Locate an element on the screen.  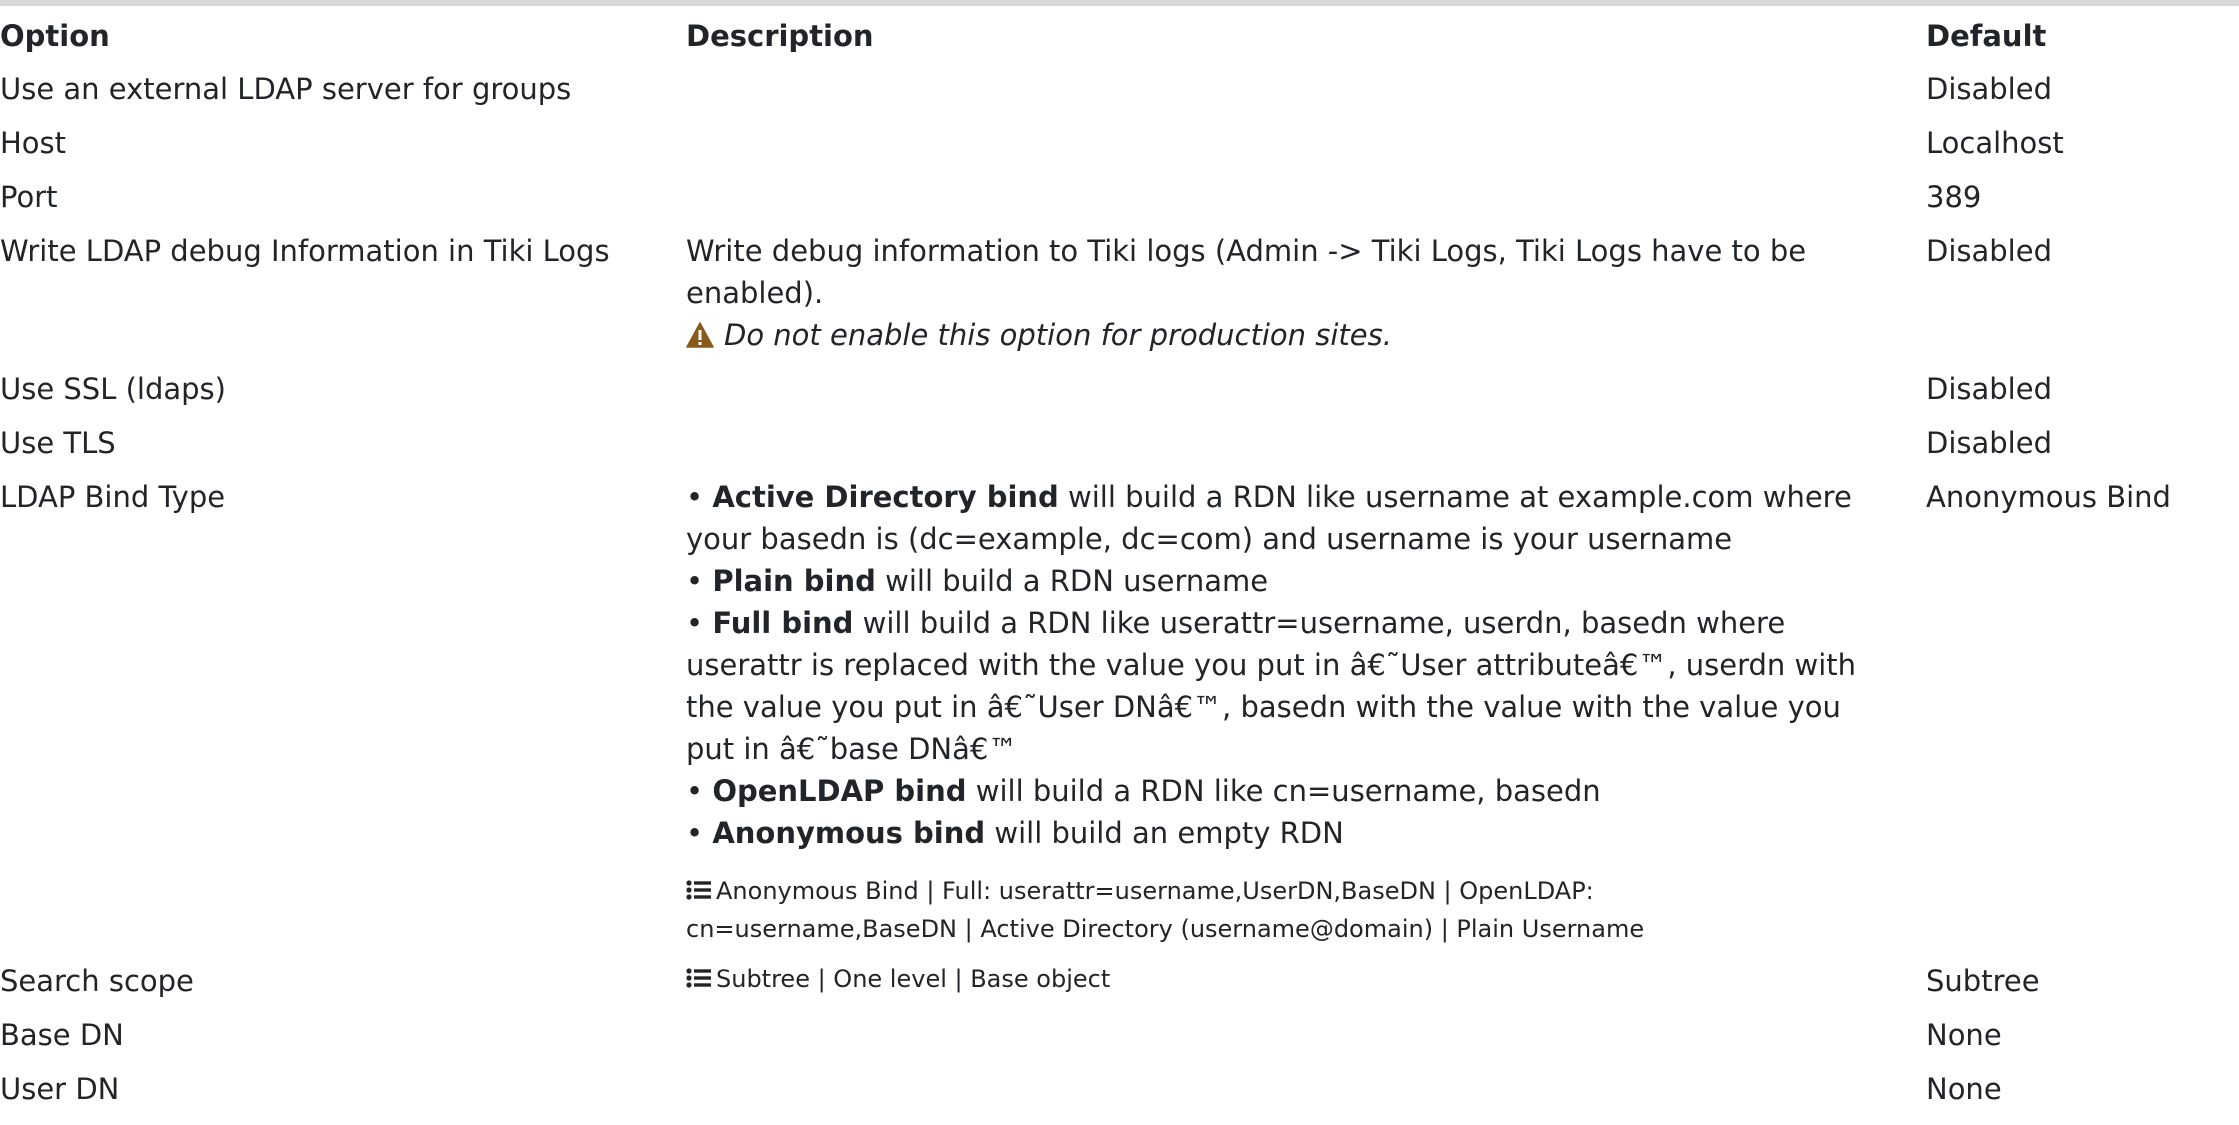
option-name: Use an external LDAP server for groups is located at coordinates (286, 89).